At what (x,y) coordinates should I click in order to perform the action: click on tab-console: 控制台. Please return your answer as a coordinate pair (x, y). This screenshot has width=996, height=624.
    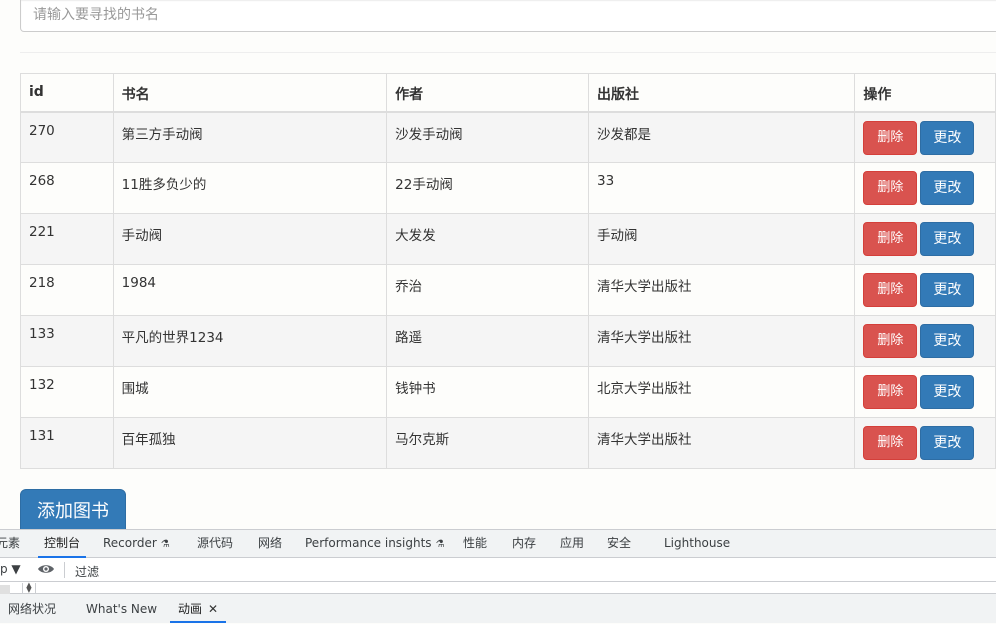
    Looking at the image, I should click on (62, 544).